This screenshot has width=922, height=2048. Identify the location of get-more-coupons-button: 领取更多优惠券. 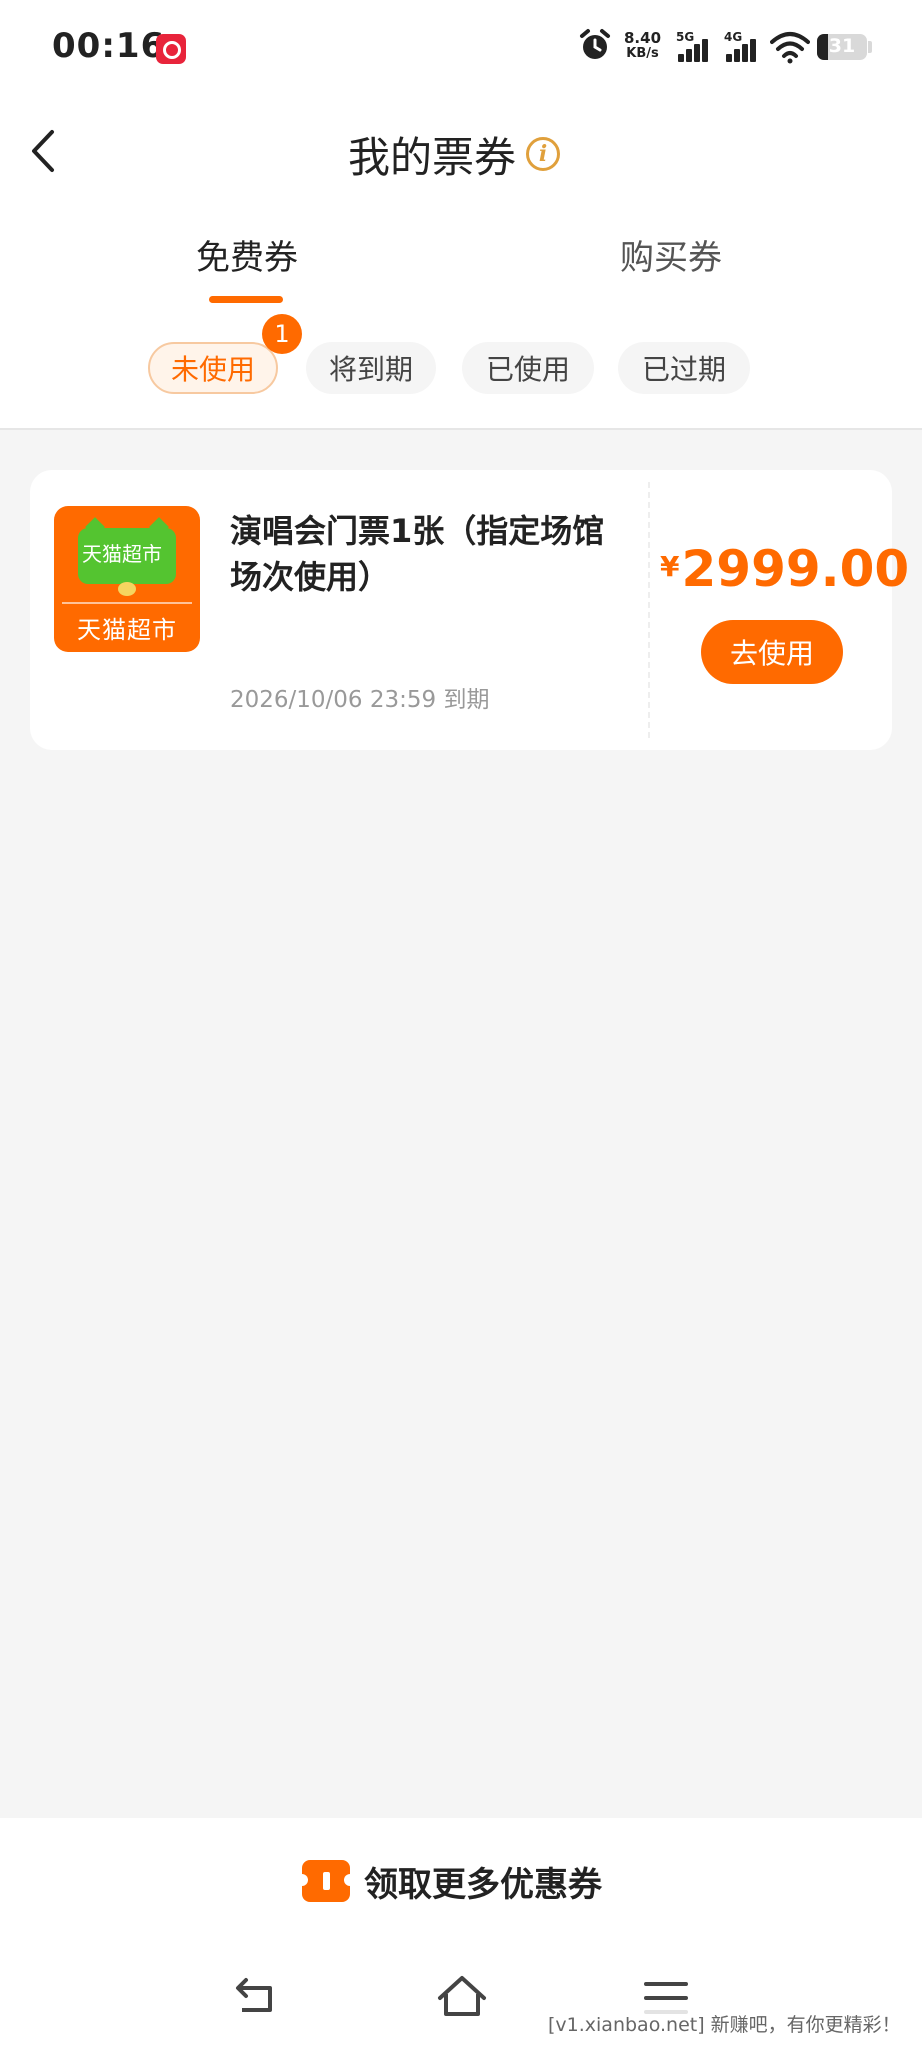
(449, 1881).